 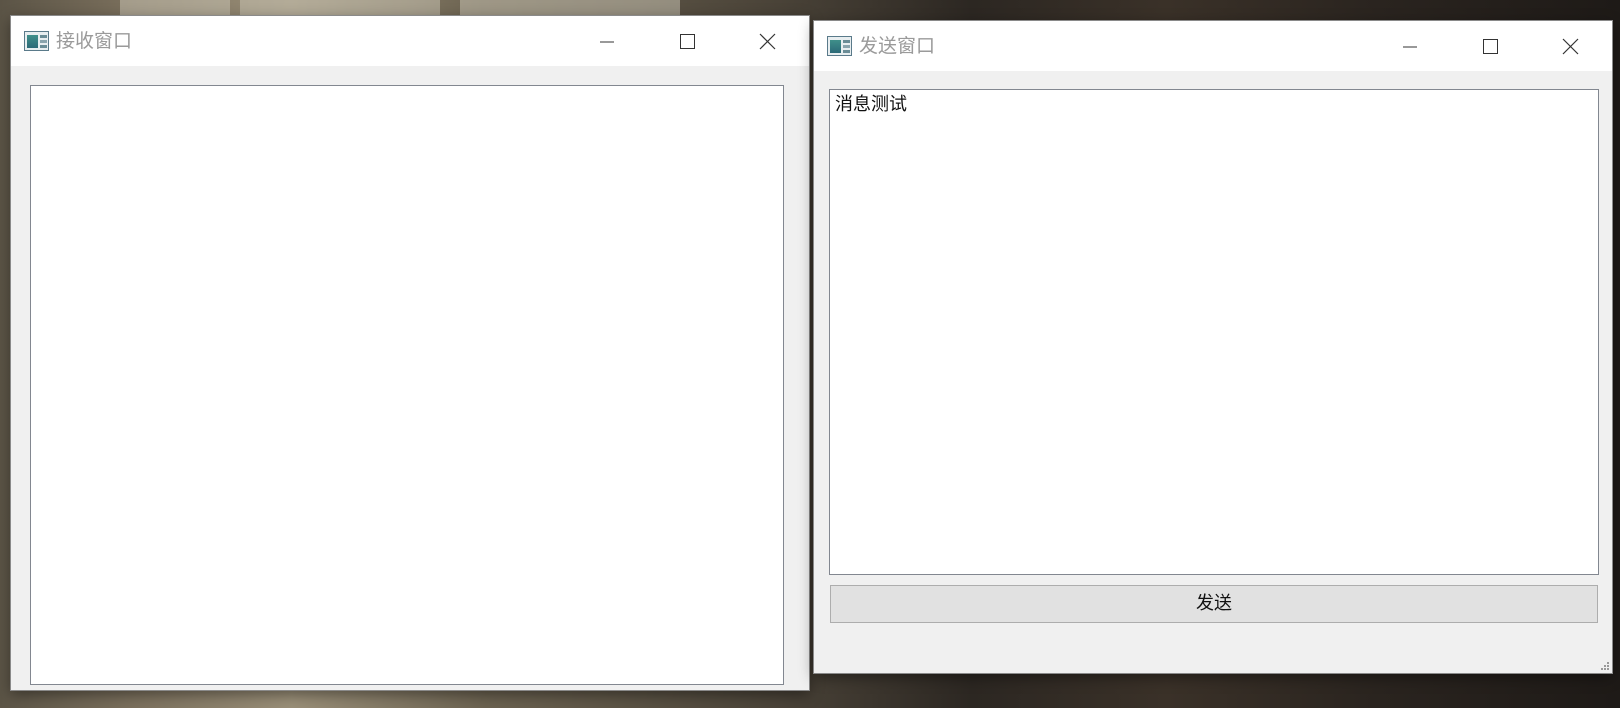 What do you see at coordinates (410, 41) in the screenshot?
I see `receive-window-titlebar: 接收窗口` at bounding box center [410, 41].